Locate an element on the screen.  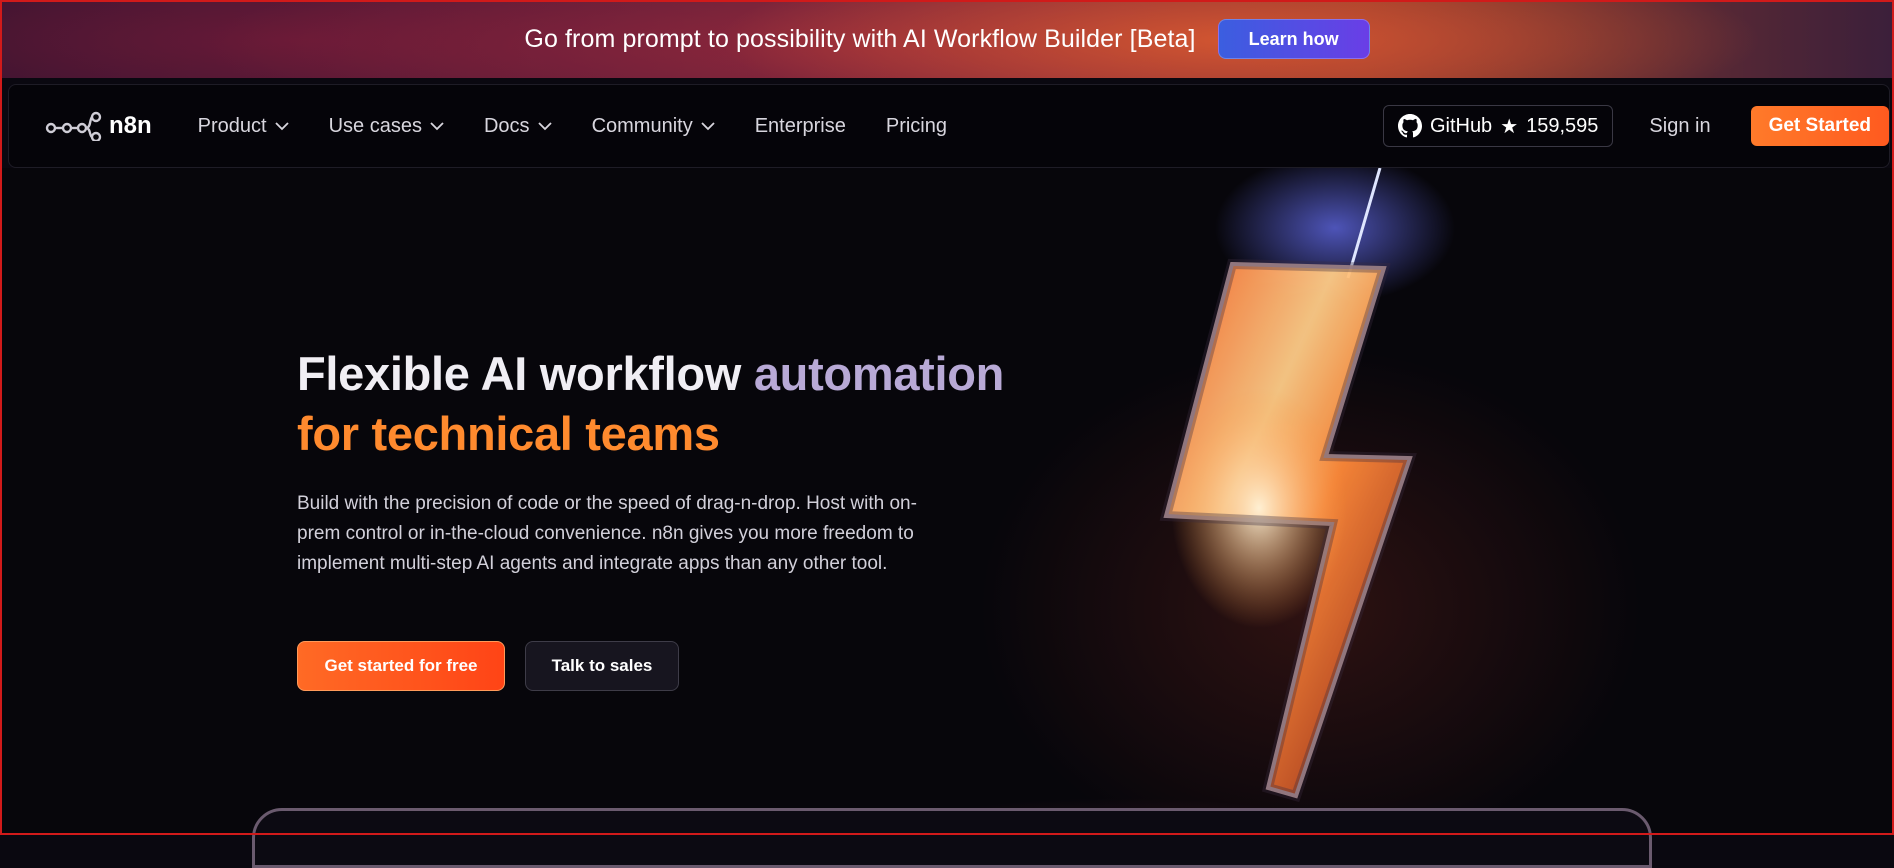
nav-docs: Docs is located at coordinates (518, 126).